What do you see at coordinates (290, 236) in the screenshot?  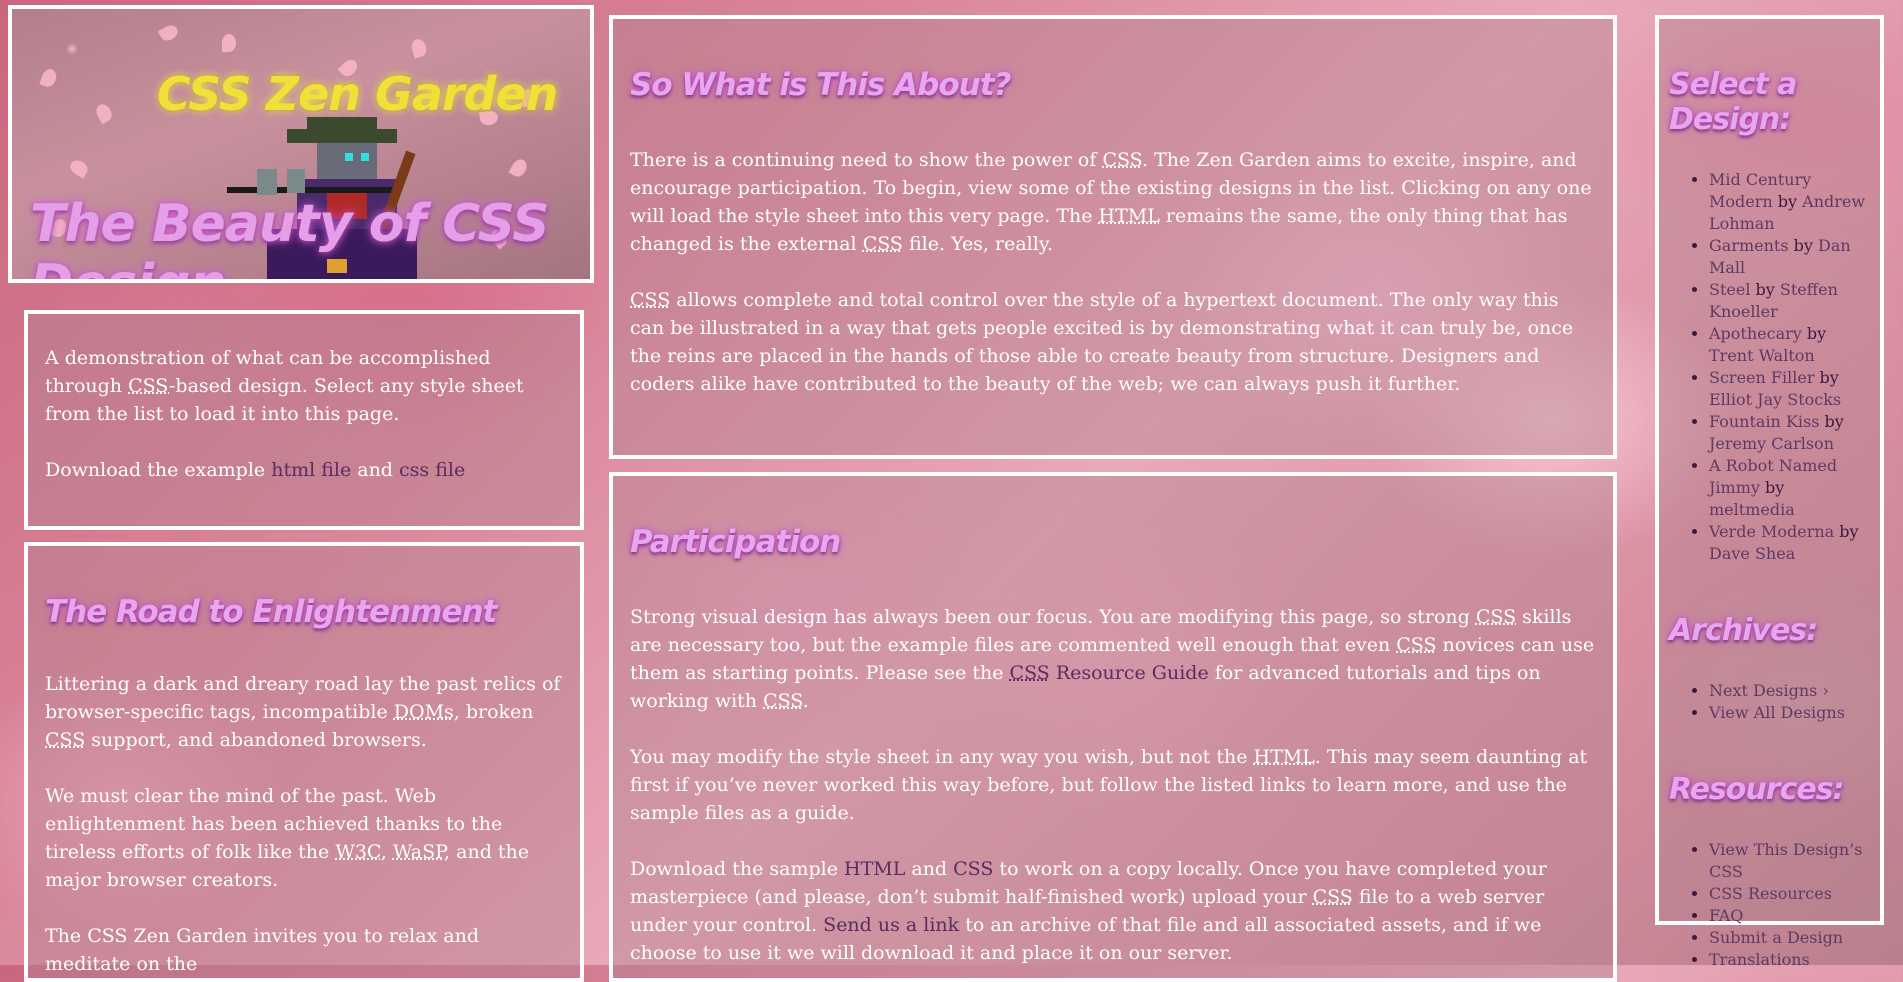 I see `site-tagline: The Beauty of CSS Design` at bounding box center [290, 236].